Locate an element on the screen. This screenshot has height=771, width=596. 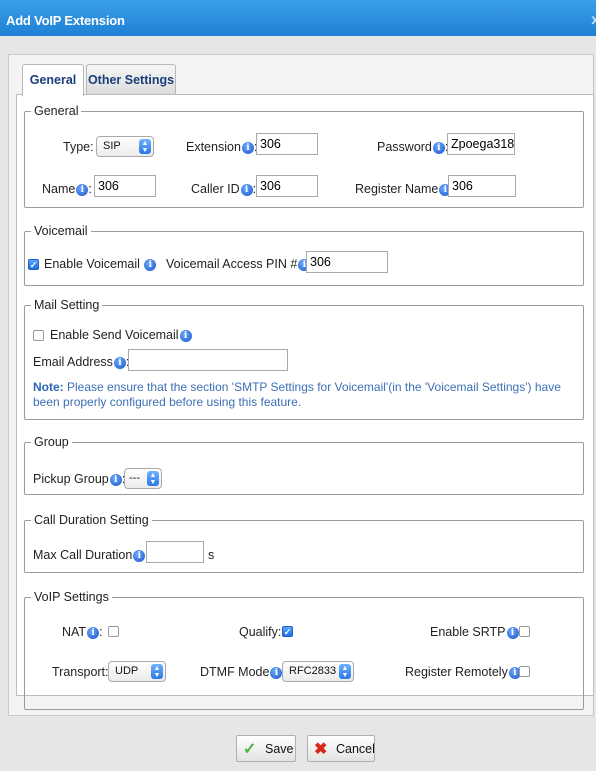
max-call-duration-input is located at coordinates (175, 552).